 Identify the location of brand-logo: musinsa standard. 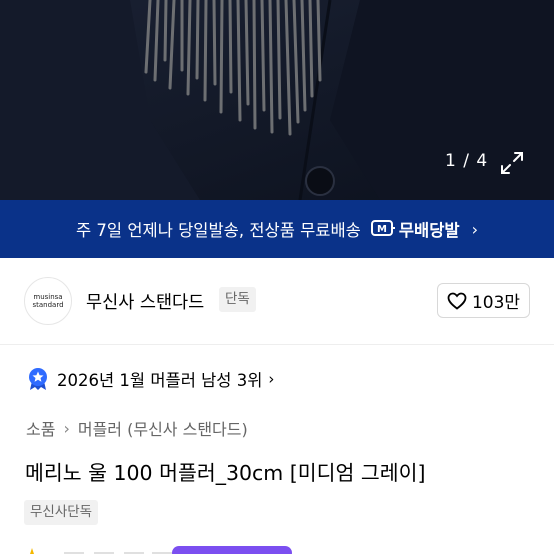
(48, 301).